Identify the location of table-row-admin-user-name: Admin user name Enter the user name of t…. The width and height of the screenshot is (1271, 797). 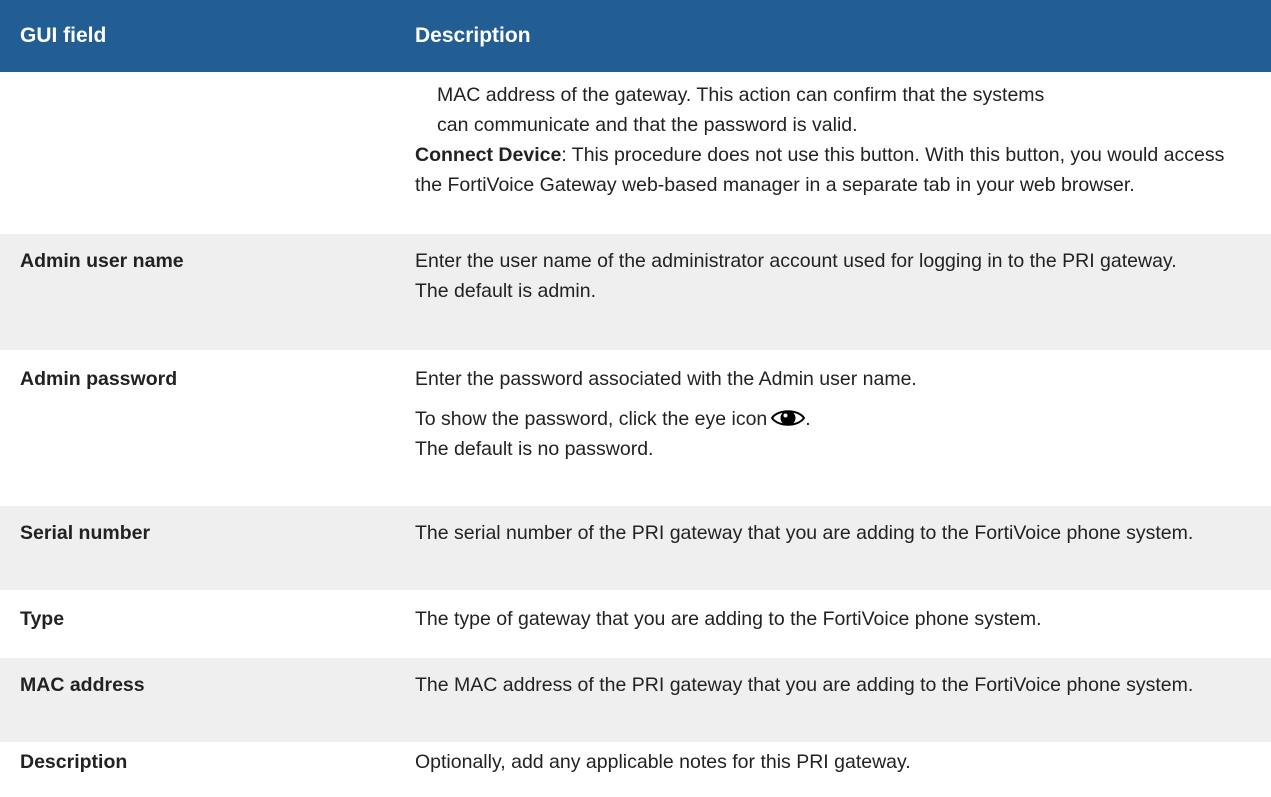
(635, 292).